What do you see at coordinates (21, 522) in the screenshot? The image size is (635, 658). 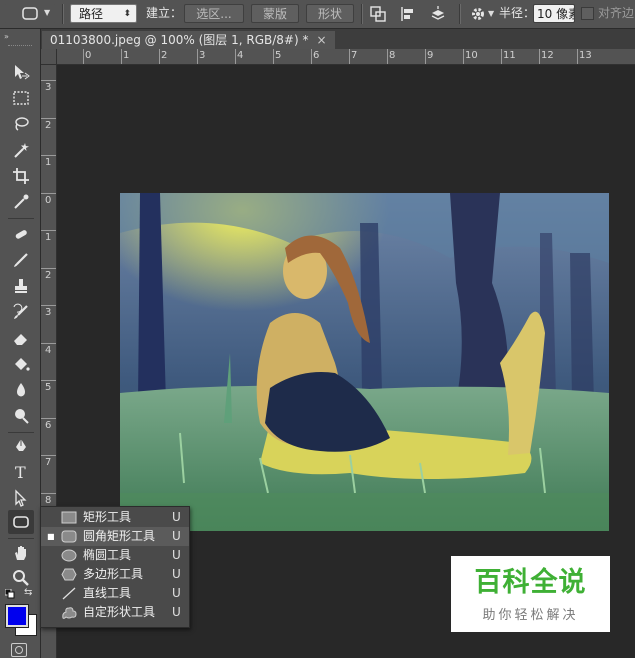 I see `rounded-rectangle-tool-icon` at bounding box center [21, 522].